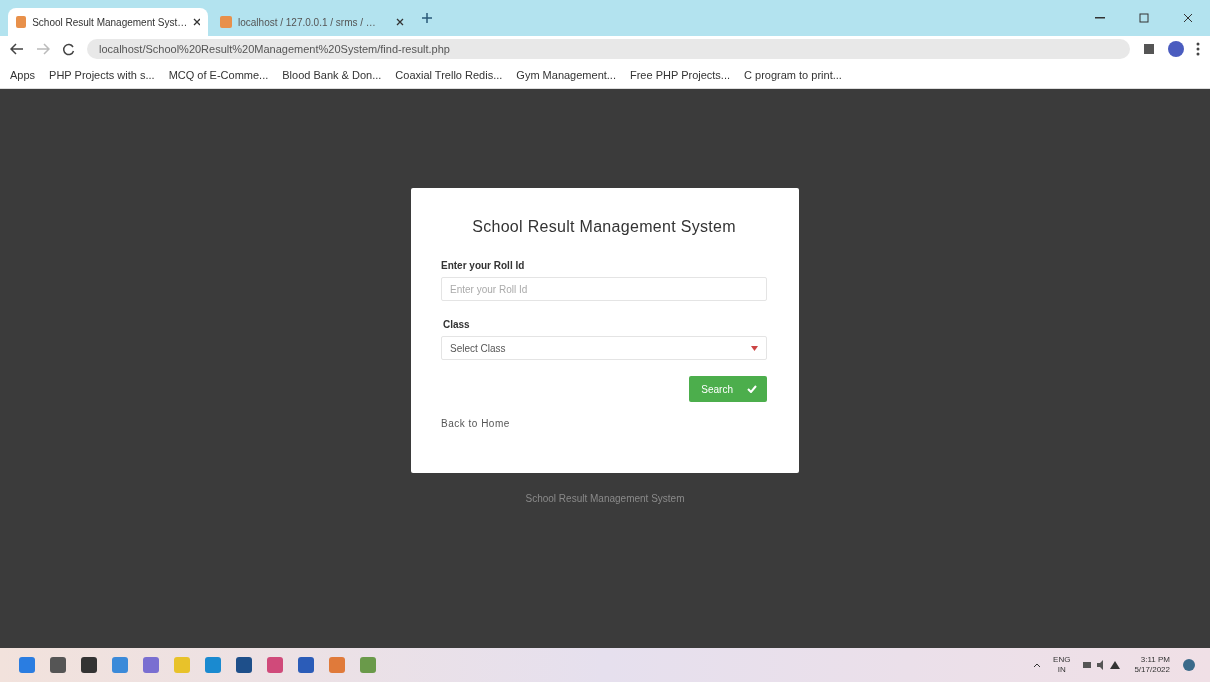 This screenshot has width=1210, height=682. I want to click on reload-icon, so click(68, 49).